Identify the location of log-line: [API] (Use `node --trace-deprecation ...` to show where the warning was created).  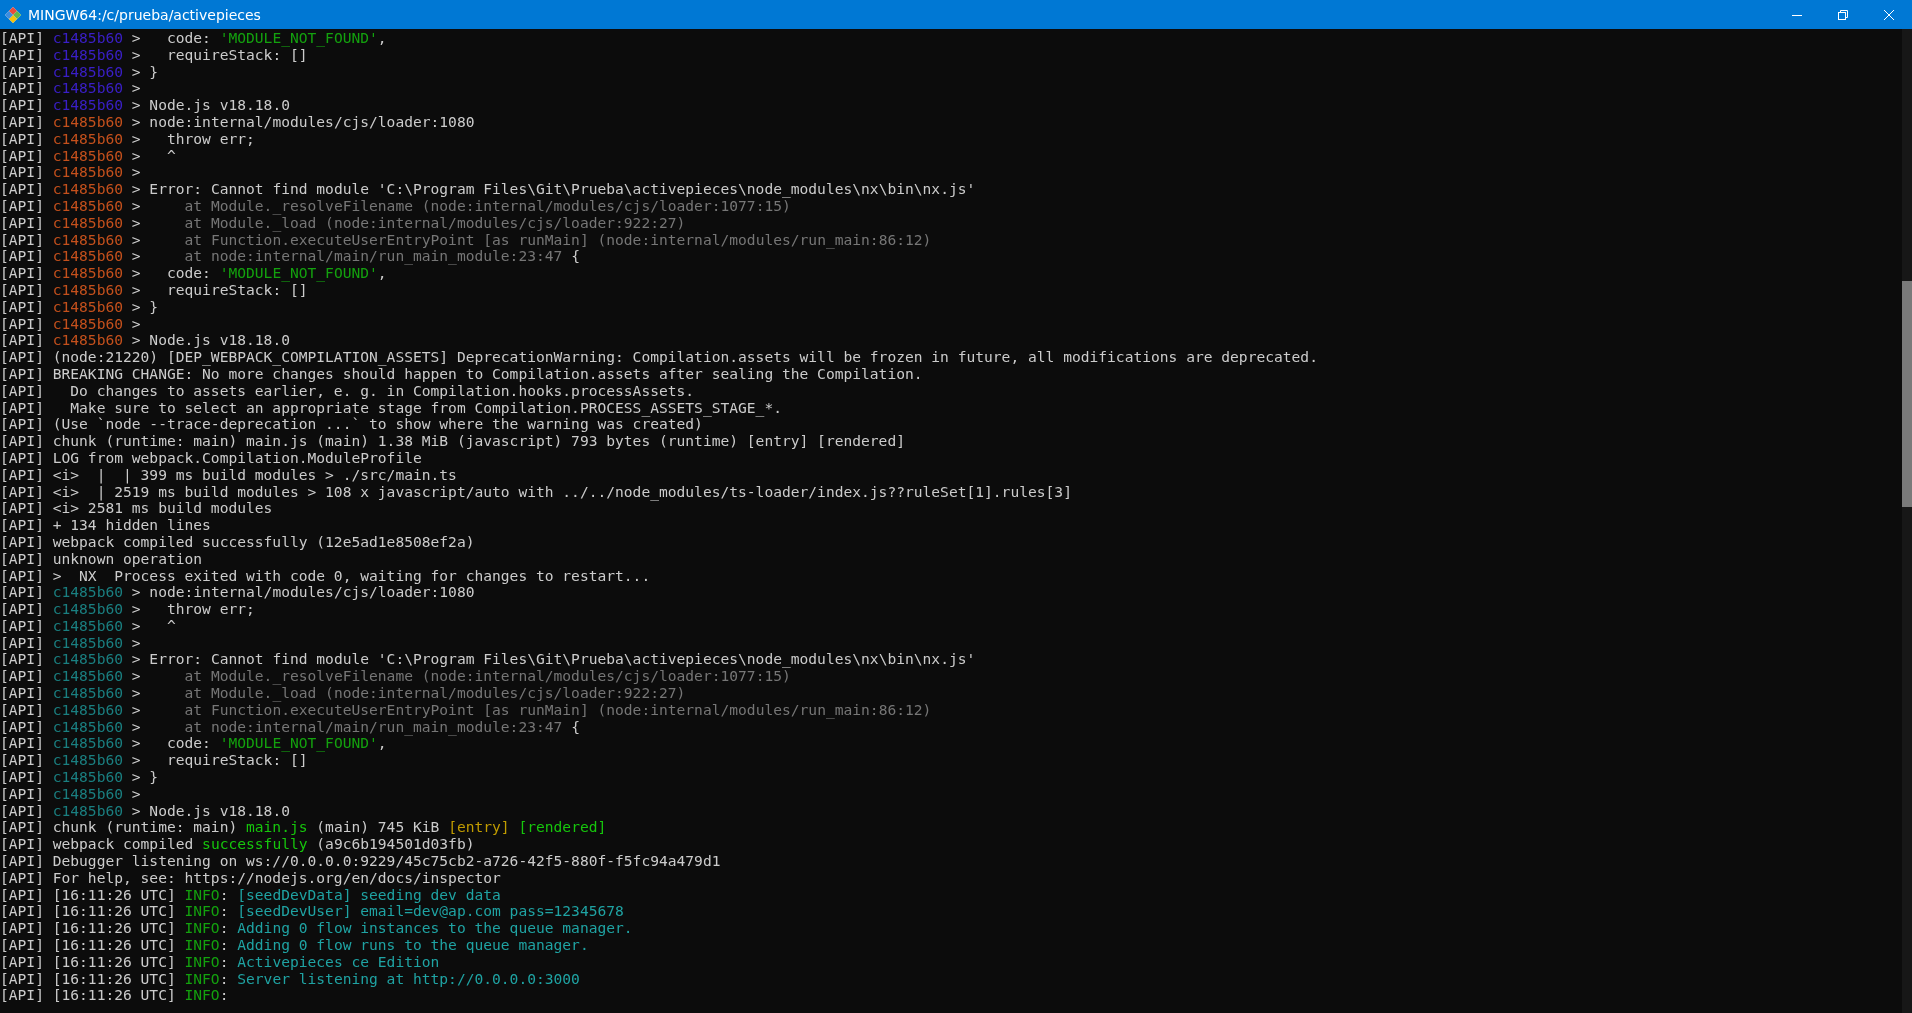
(351, 425).